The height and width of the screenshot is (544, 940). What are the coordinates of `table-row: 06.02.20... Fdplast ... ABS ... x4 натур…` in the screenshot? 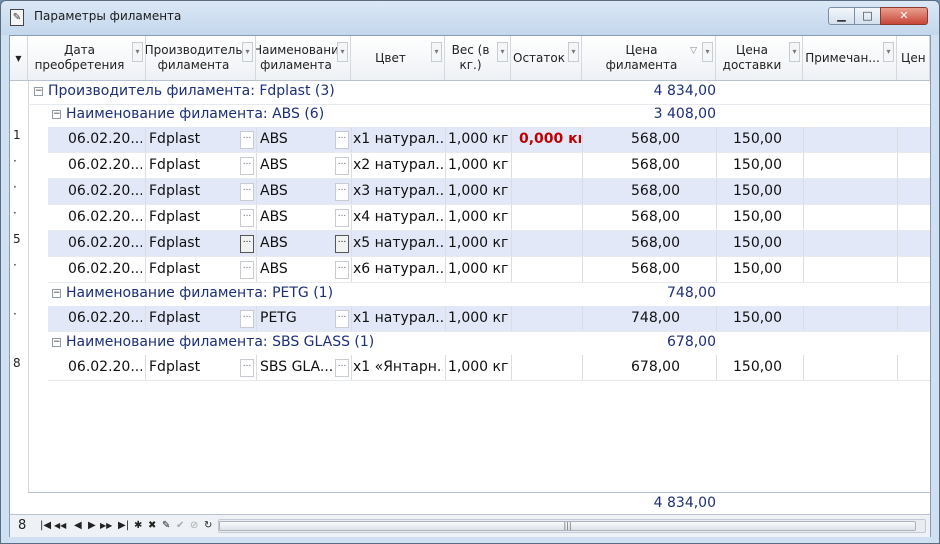 It's located at (489, 218).